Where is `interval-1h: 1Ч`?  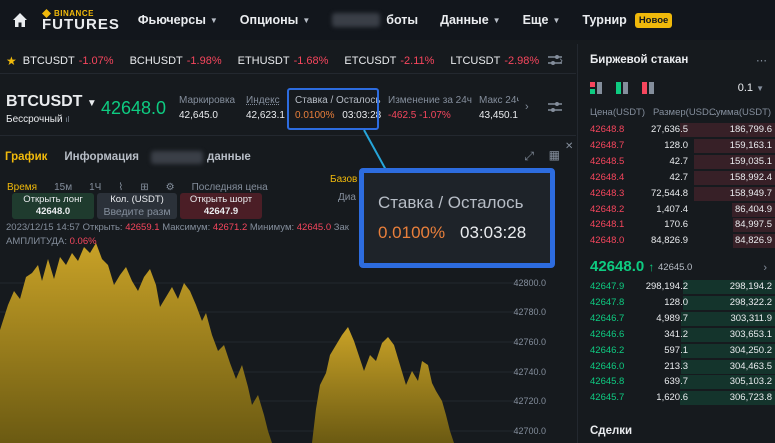
interval-1h: 1Ч is located at coordinates (95, 187).